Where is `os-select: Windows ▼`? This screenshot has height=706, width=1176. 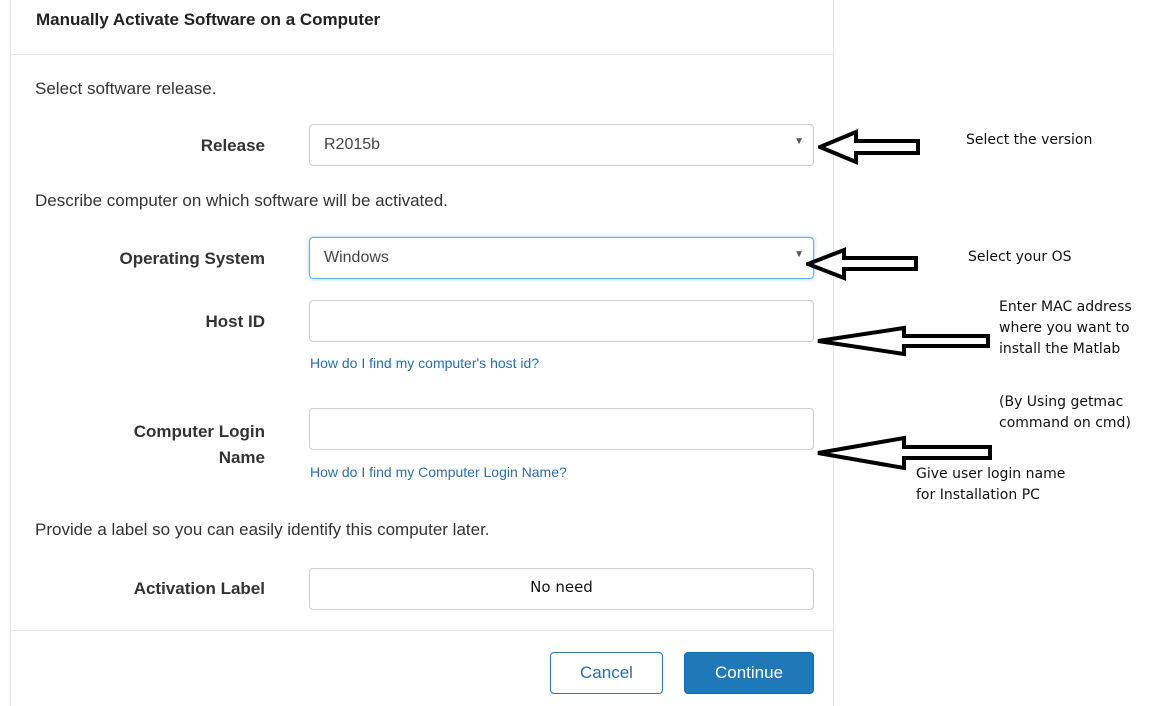
os-select: Windows ▼ is located at coordinates (561, 258).